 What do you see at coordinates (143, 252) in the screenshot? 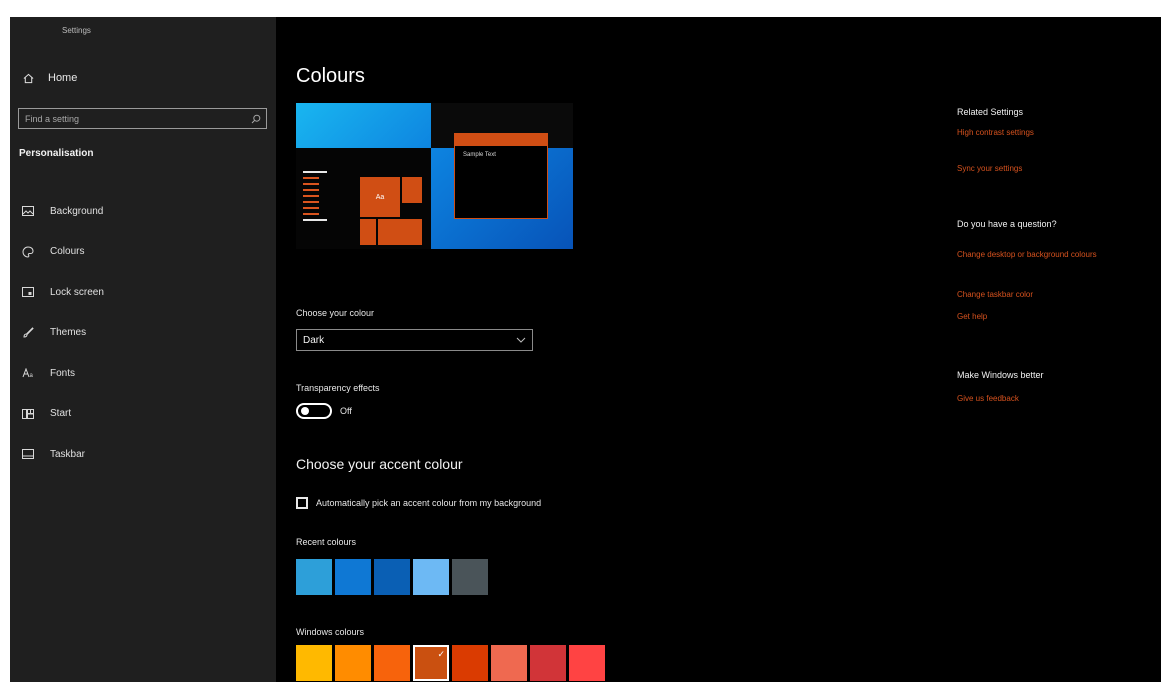
I see `sidebar-item-colours: Colours` at bounding box center [143, 252].